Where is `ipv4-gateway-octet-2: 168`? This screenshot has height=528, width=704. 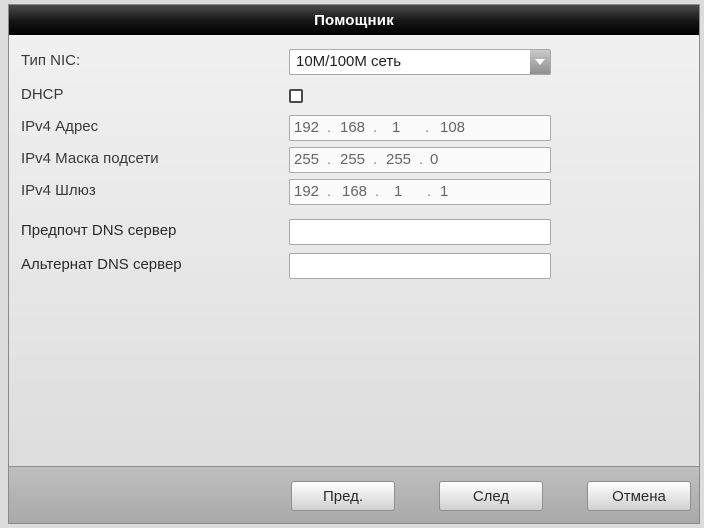 ipv4-gateway-octet-2: 168 is located at coordinates (354, 191).